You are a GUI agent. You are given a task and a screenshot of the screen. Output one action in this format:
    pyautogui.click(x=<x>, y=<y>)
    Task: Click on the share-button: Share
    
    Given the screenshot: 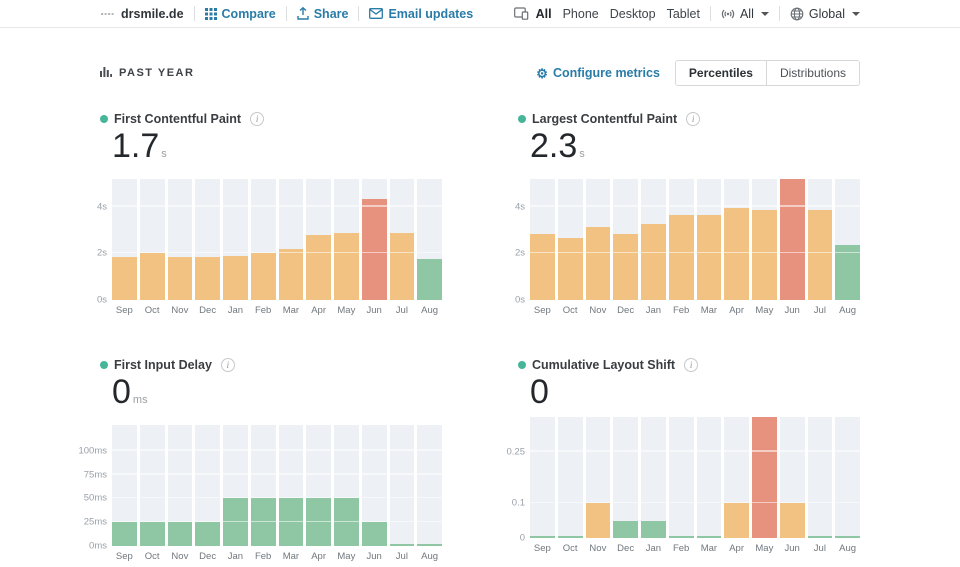 What is the action you would take?
    pyautogui.click(x=322, y=14)
    